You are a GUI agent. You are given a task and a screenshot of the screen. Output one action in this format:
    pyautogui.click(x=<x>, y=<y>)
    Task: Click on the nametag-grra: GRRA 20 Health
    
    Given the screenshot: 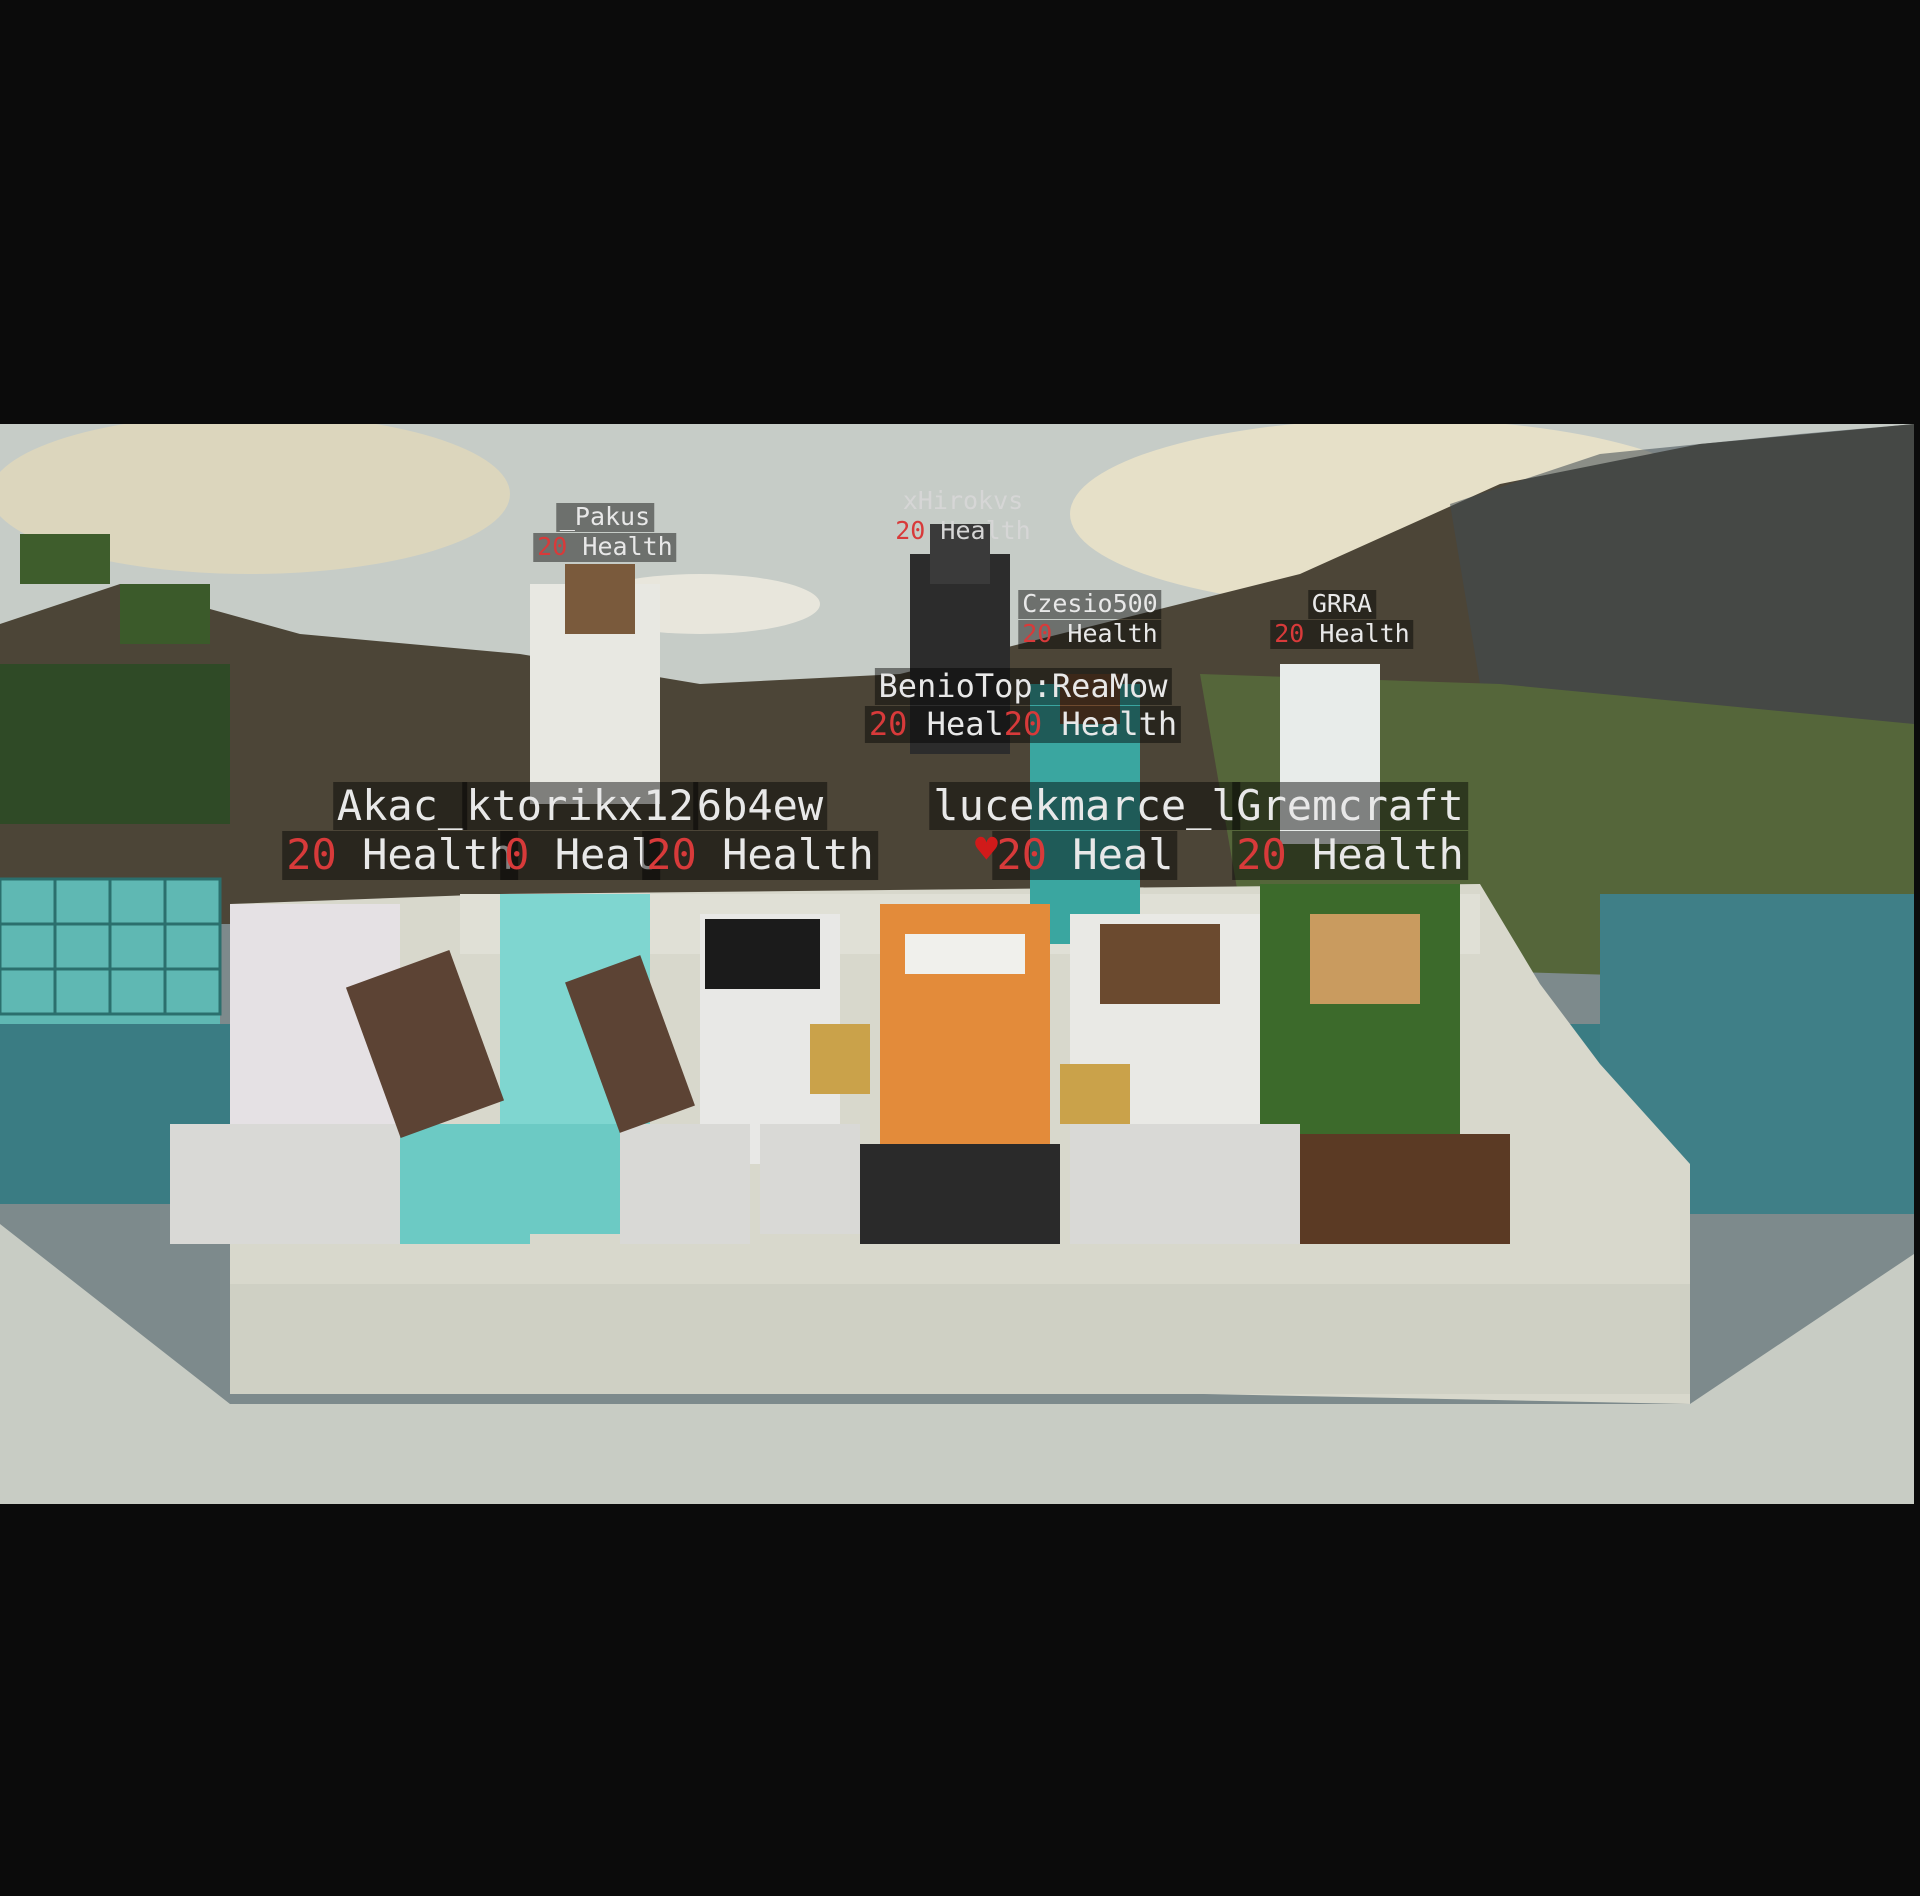 What is the action you would take?
    pyautogui.click(x=1342, y=619)
    